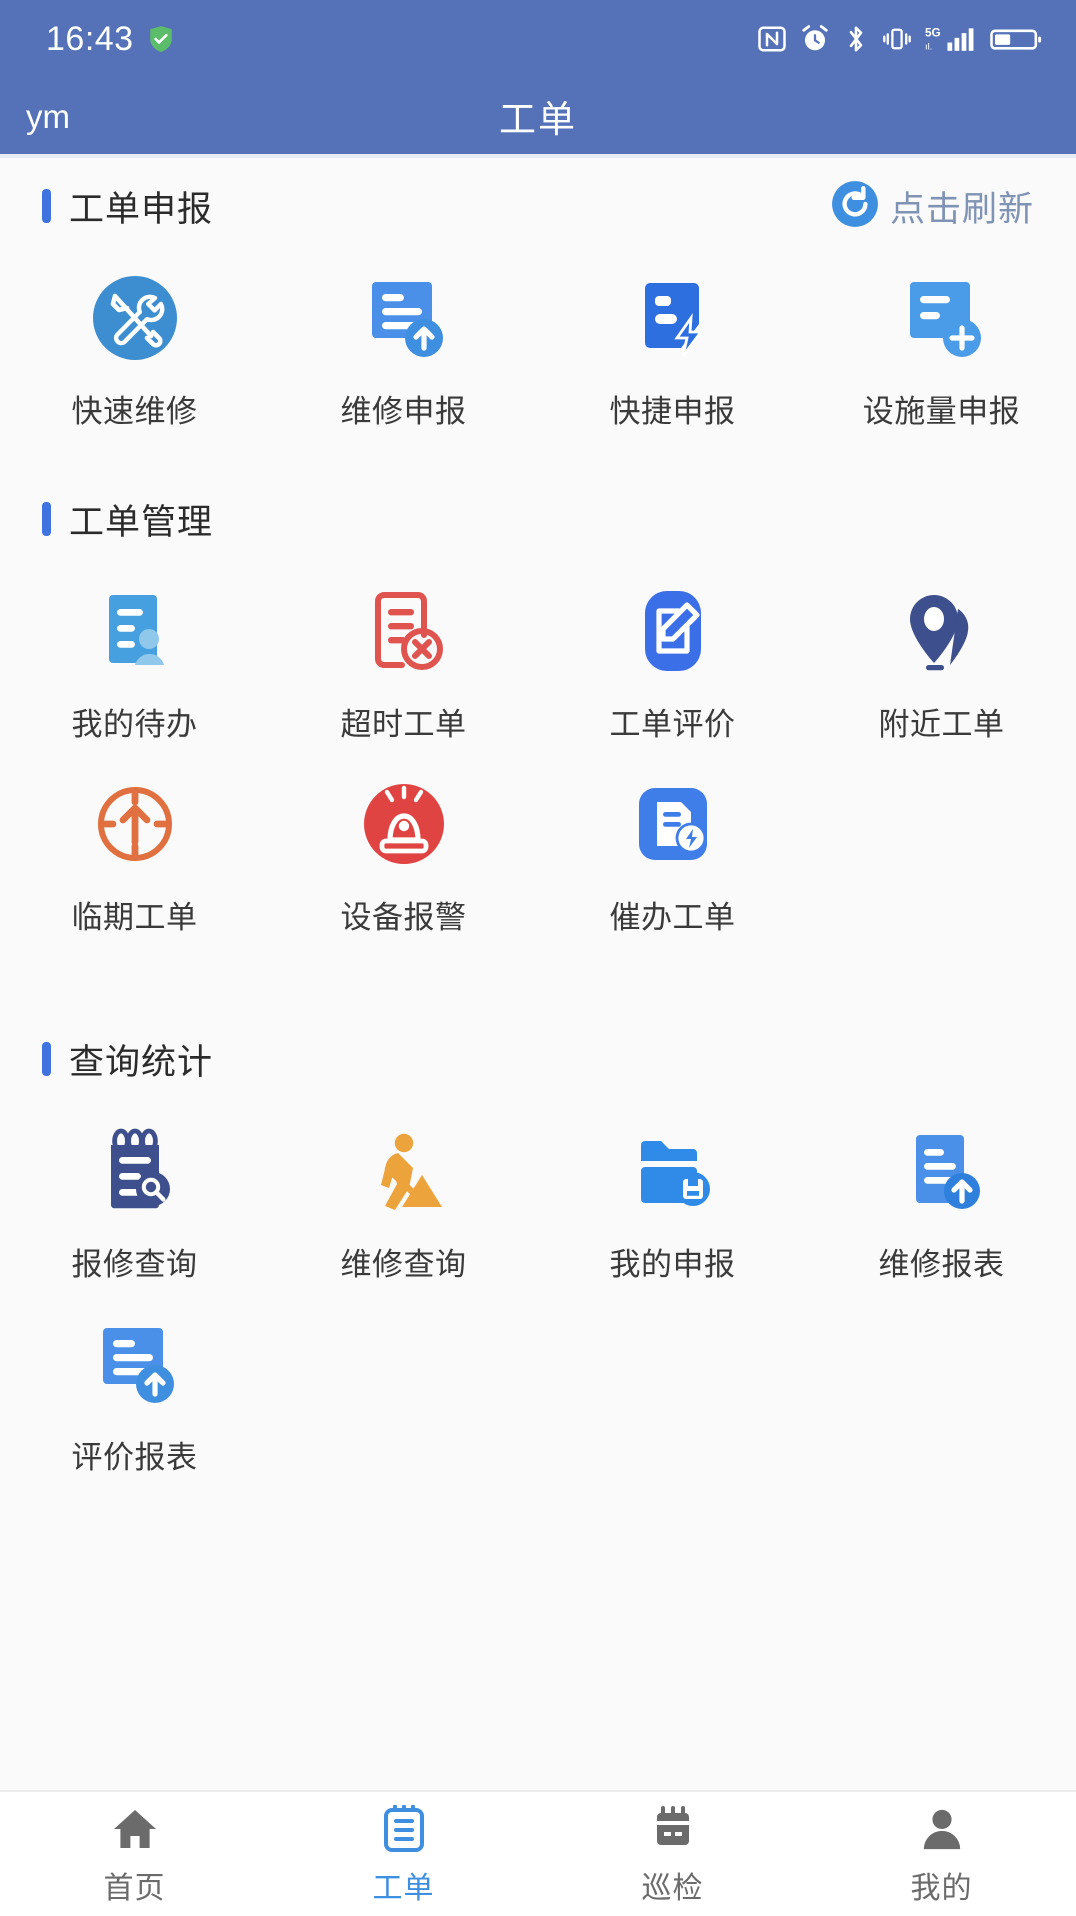 Image resolution: width=1076 pixels, height=1916 pixels. What do you see at coordinates (856, 39) in the screenshot?
I see `bluetooth-icon` at bounding box center [856, 39].